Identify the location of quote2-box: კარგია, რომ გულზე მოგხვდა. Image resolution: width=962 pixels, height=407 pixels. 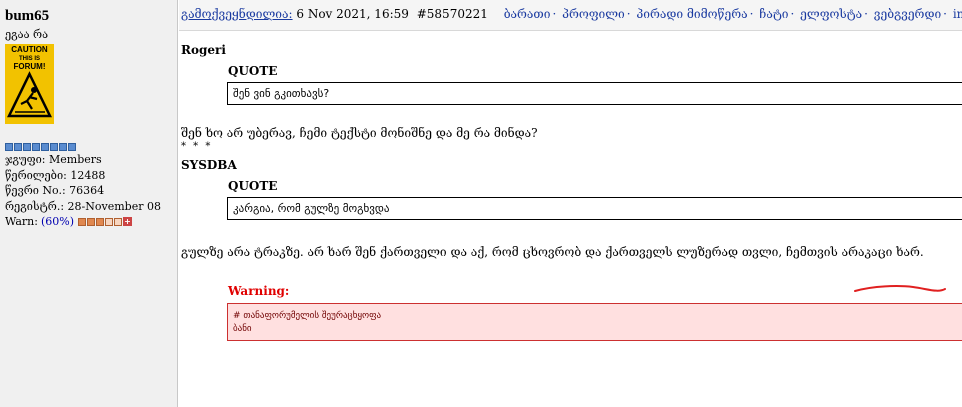
(594, 208).